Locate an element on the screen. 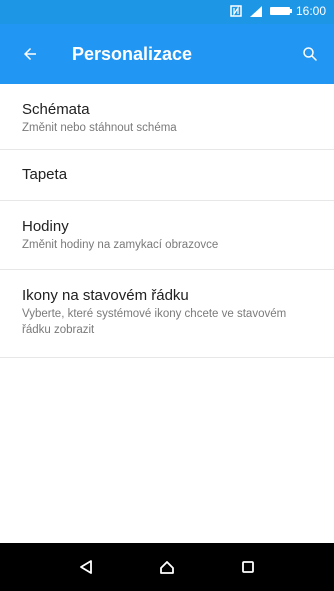 The image size is (334, 591). app-bar: Personalizace is located at coordinates (167, 54).